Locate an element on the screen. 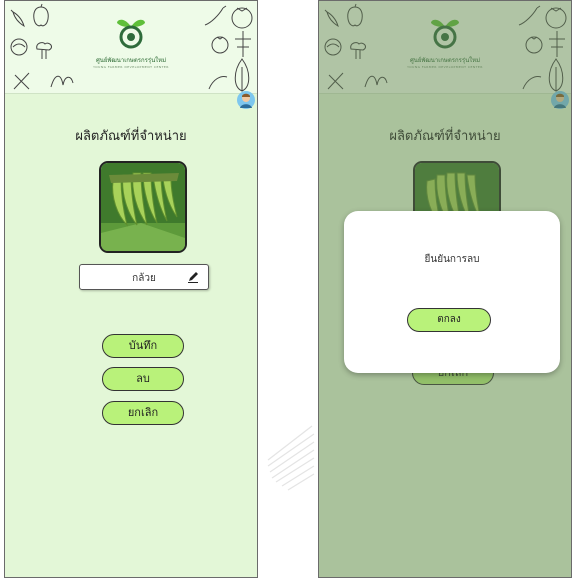 Image resolution: width=576 pixels, height=578 pixels. herb-icon is located at coordinates (21, 81).